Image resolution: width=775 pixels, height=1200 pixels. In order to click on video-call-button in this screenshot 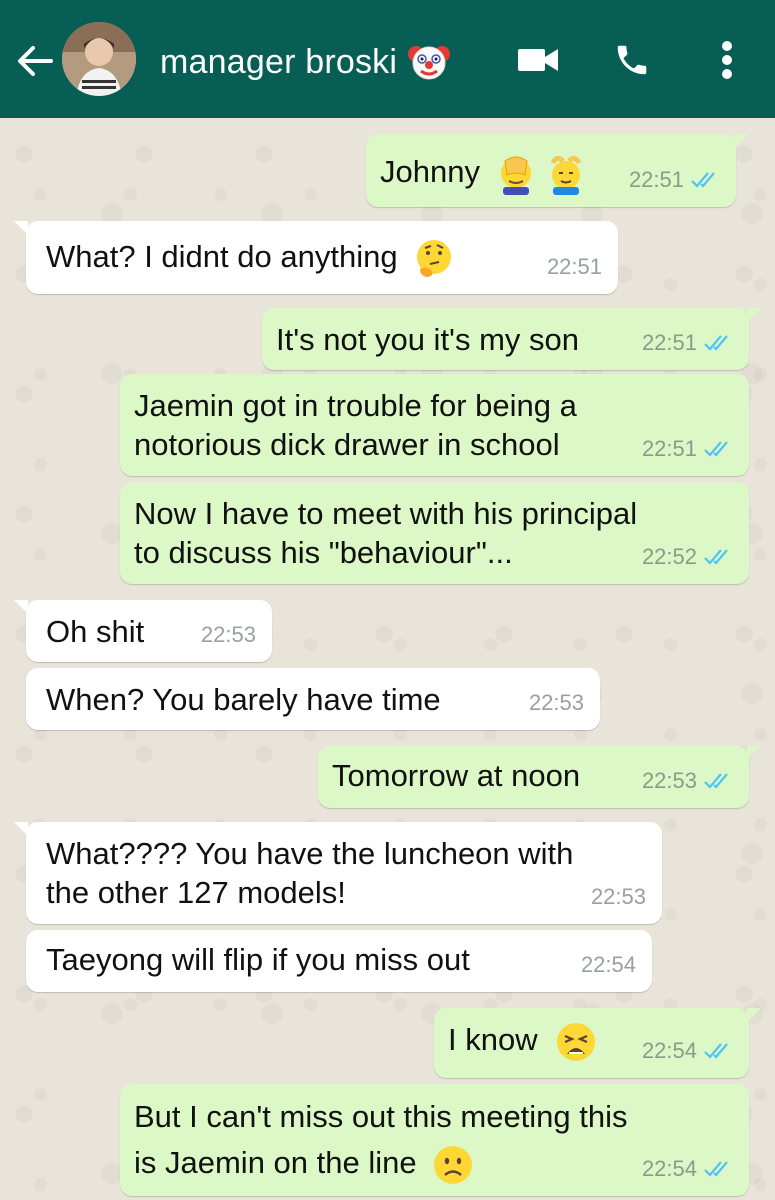, I will do `click(538, 60)`.